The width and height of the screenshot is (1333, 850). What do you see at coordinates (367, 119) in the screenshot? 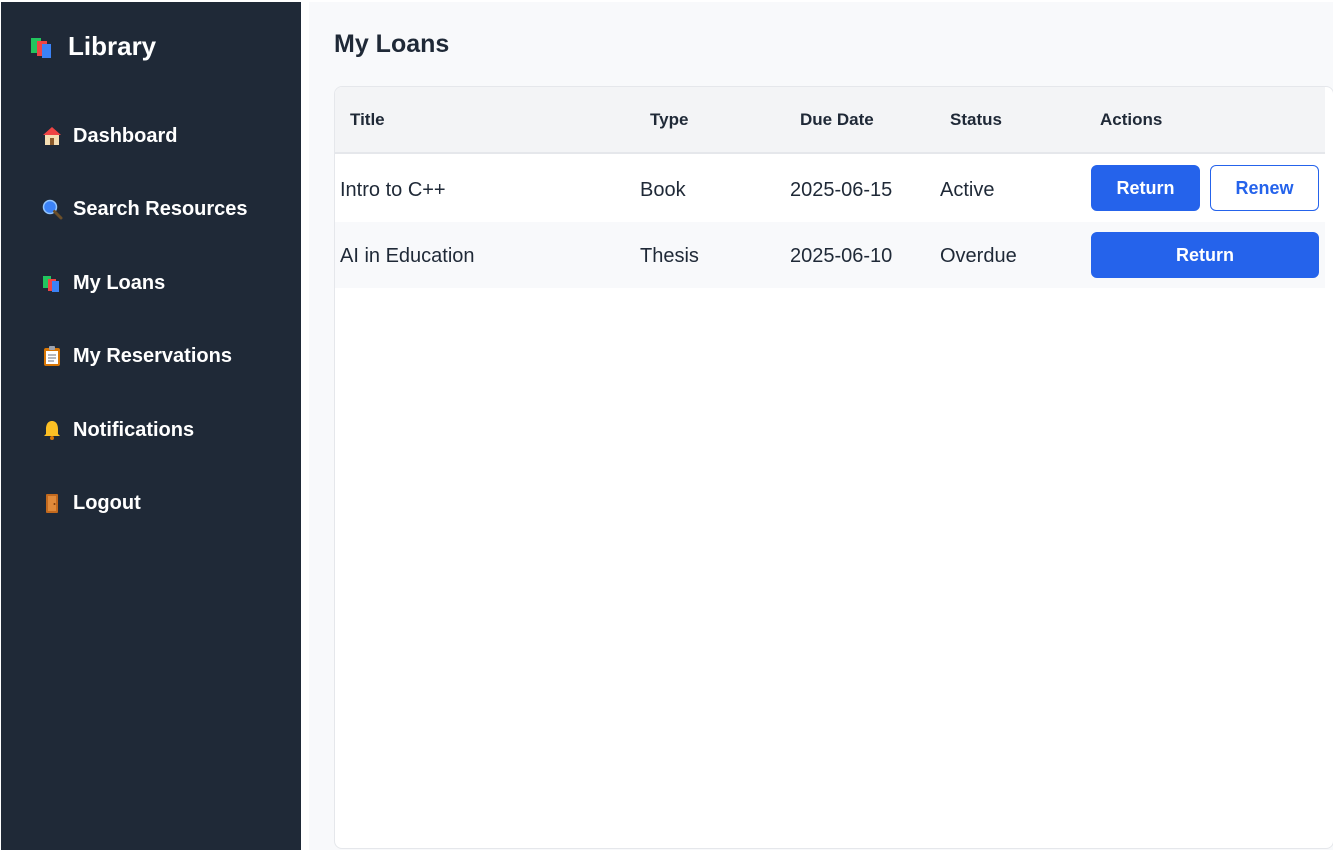
I see `column-header-title: Title` at bounding box center [367, 119].